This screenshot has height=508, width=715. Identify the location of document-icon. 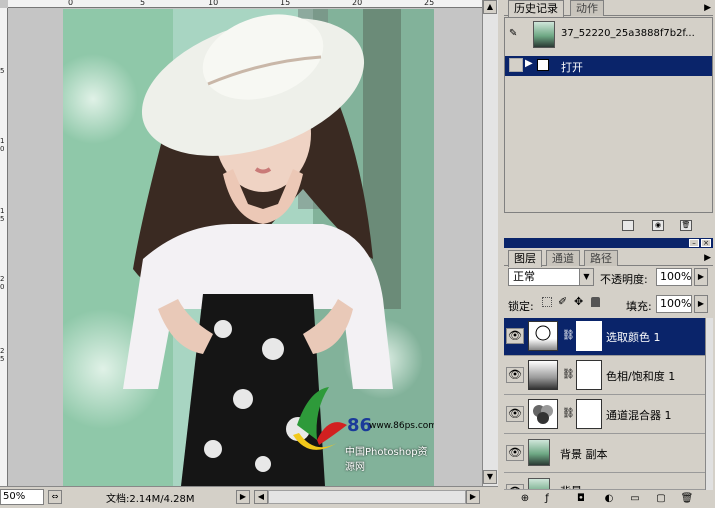
(543, 65).